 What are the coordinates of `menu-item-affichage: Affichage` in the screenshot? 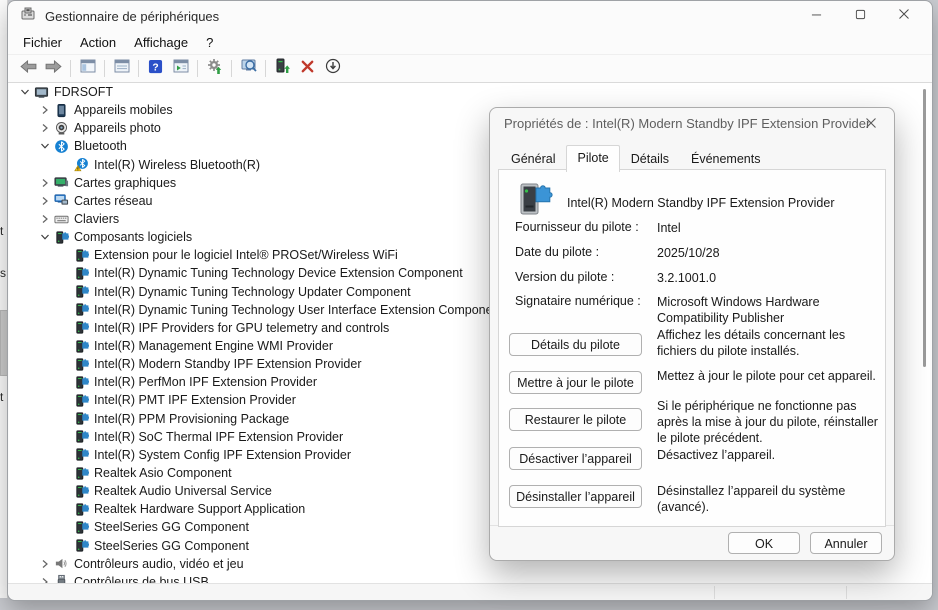 It's located at (161, 42).